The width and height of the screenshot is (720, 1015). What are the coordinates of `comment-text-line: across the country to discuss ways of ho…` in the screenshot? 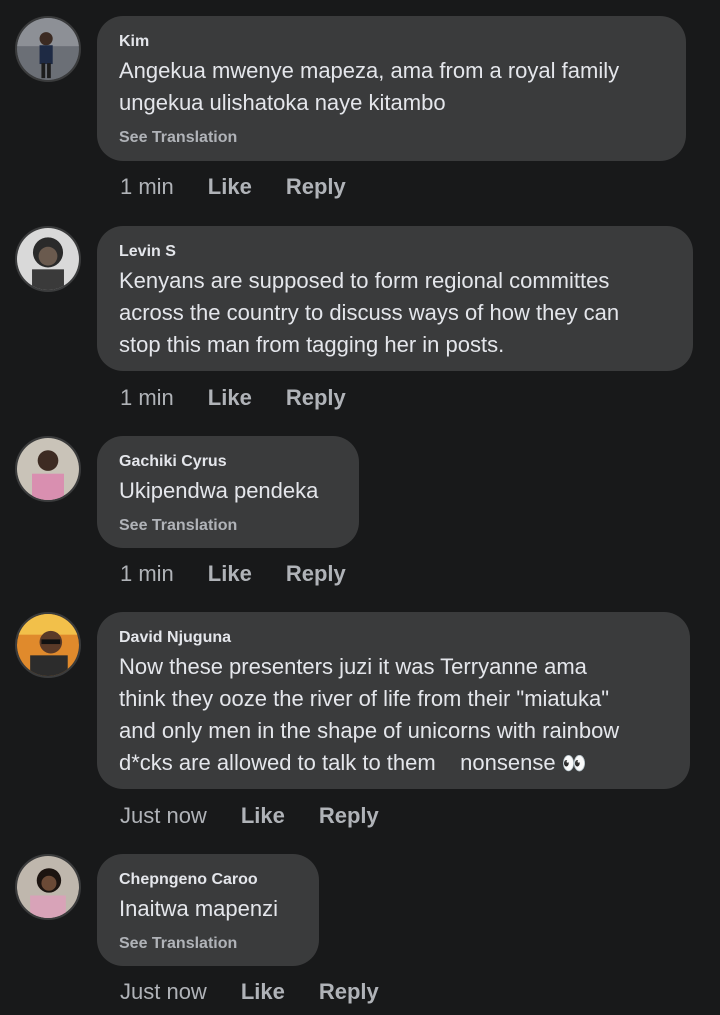 It's located at (369, 312).